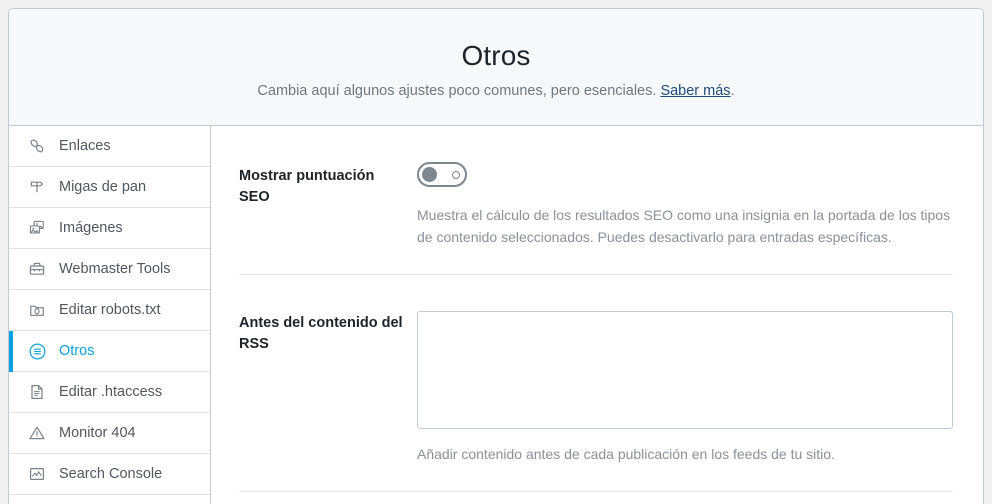 The height and width of the screenshot is (504, 992). Describe the element at coordinates (37, 269) in the screenshot. I see `toolbox-icon` at that location.